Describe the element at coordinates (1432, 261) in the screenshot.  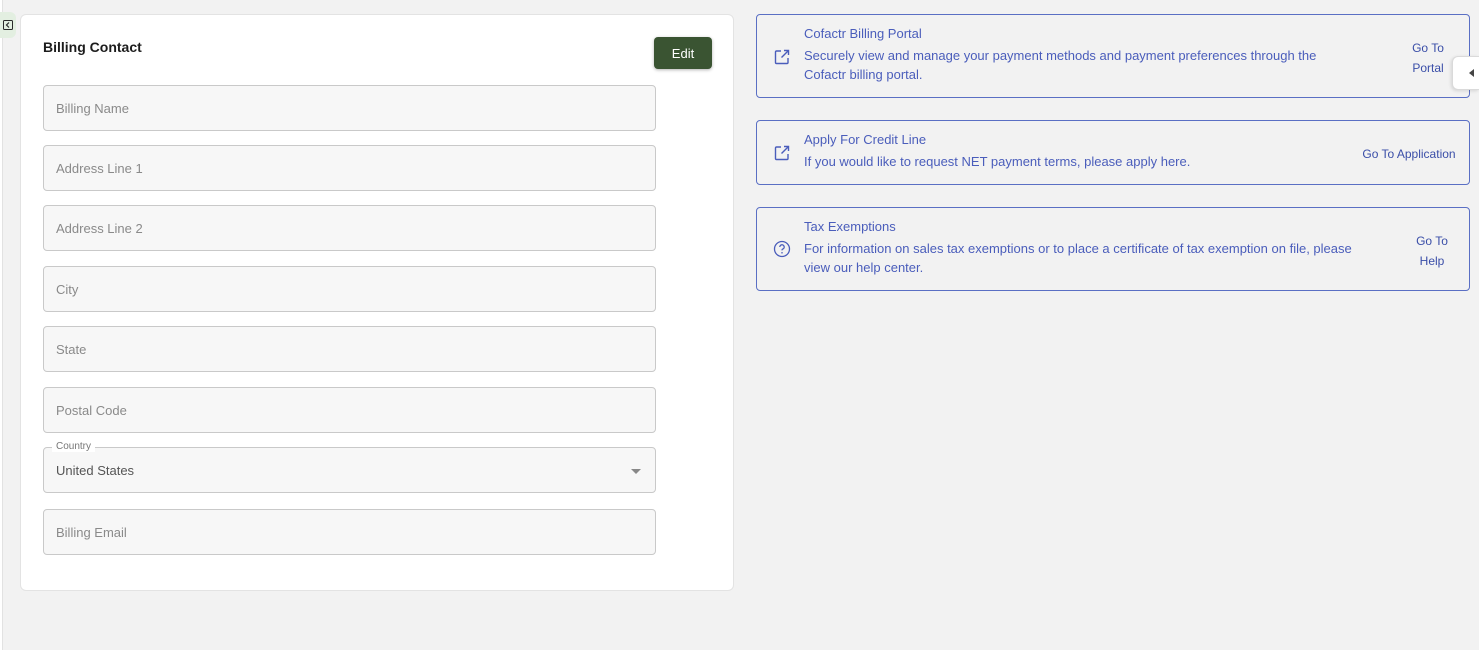
I see `link-line: Help` at that location.